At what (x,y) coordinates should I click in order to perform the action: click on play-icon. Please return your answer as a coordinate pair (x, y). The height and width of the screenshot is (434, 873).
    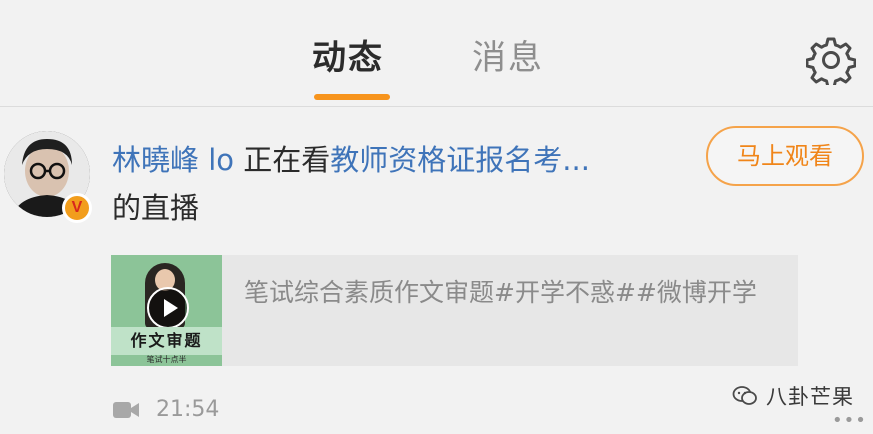
    Looking at the image, I should click on (168, 308).